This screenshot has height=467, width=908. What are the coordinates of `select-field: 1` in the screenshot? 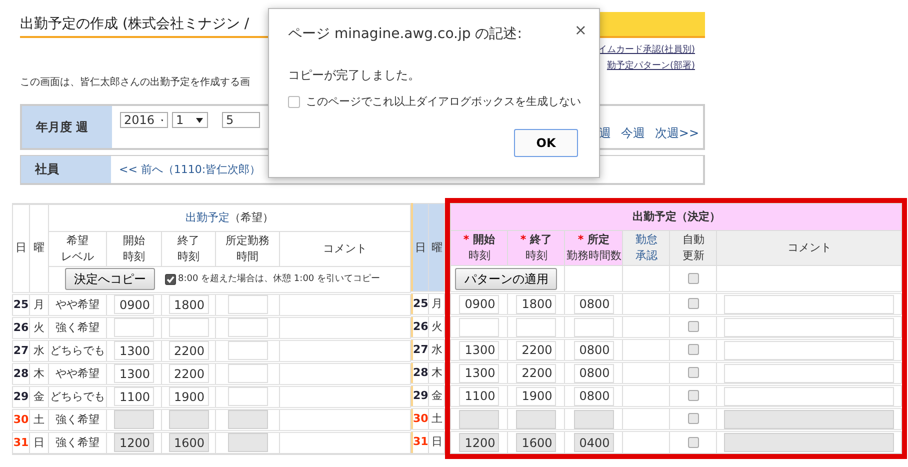 It's located at (190, 120).